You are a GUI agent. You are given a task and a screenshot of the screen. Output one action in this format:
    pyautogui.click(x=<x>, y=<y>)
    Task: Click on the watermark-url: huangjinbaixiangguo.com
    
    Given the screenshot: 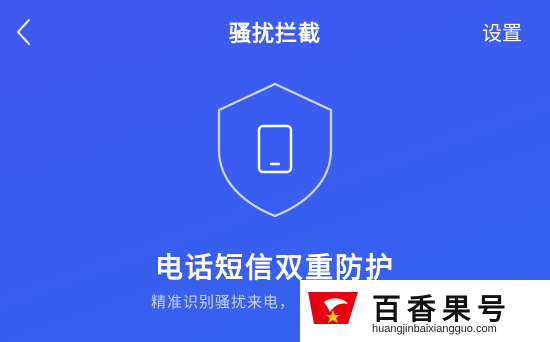 What is the action you would take?
    pyautogui.click(x=434, y=329)
    